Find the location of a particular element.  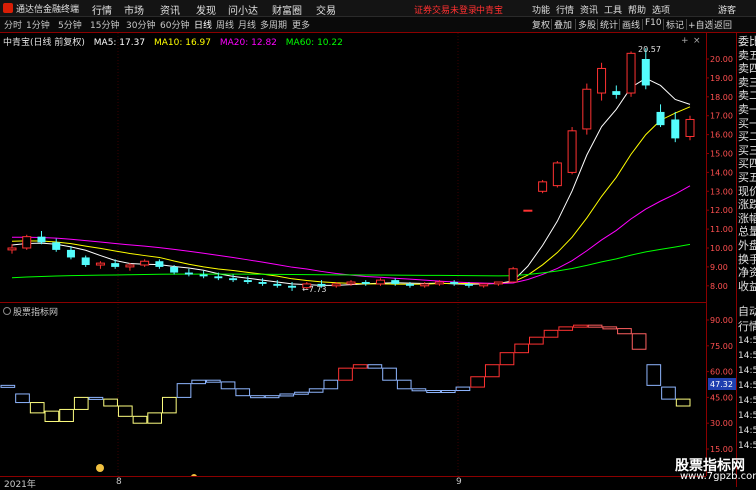

quote-field-label: 卖五 is located at coordinates (747, 55).